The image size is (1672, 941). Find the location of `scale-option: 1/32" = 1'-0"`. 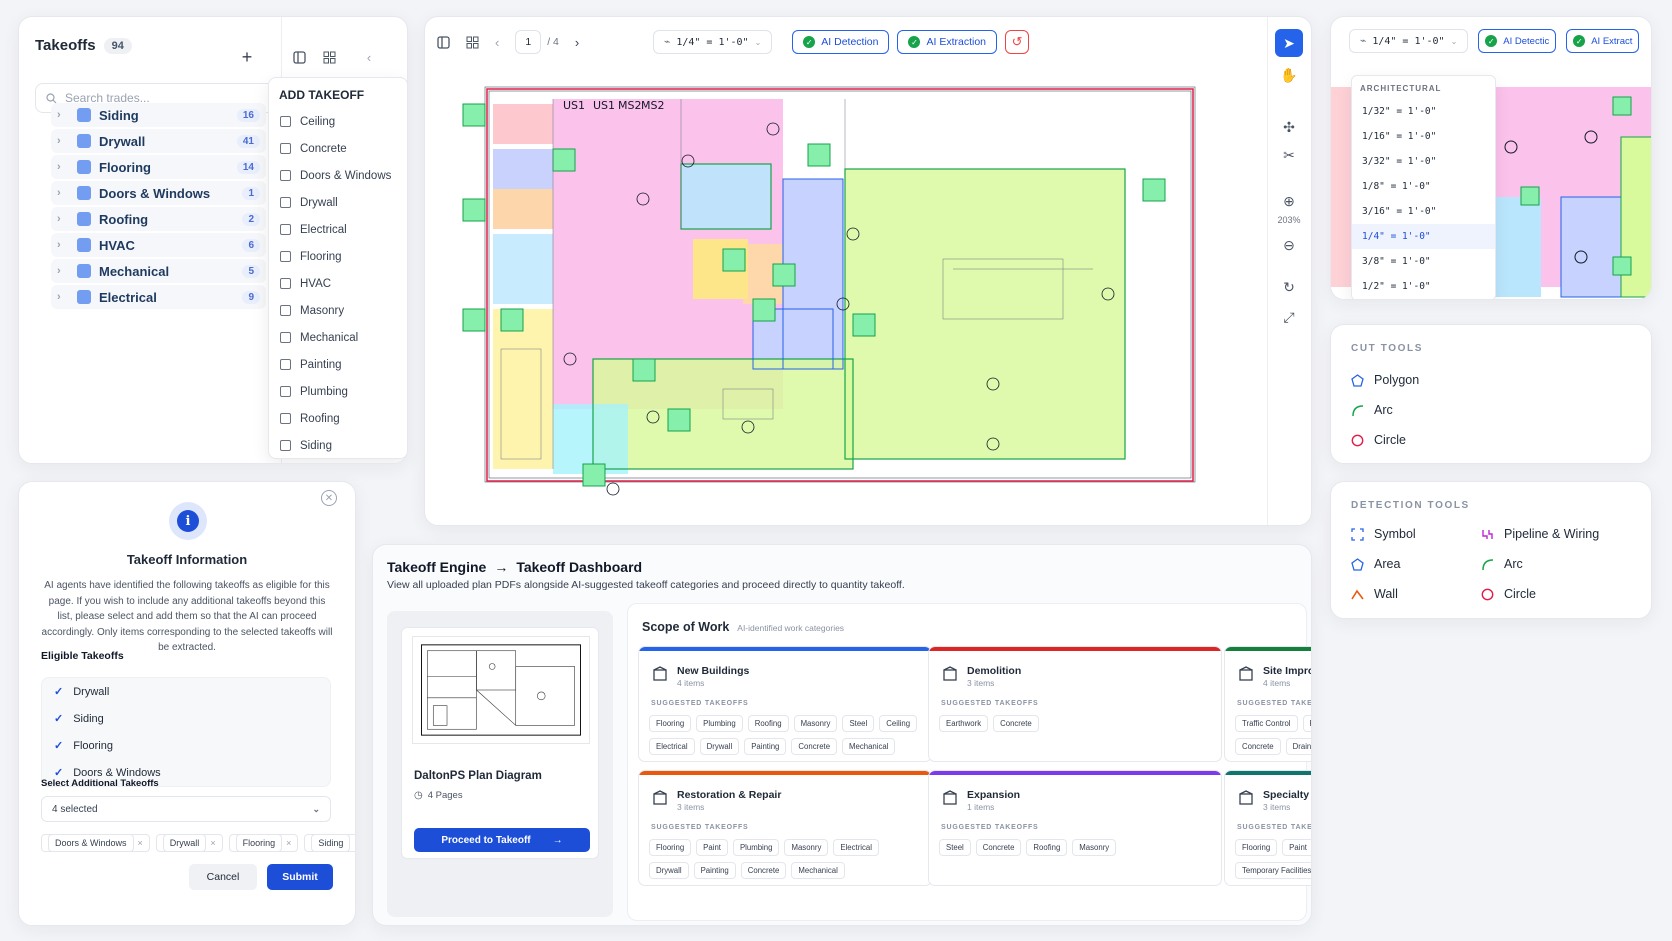

scale-option: 1/32" = 1'-0" is located at coordinates (1423, 111).